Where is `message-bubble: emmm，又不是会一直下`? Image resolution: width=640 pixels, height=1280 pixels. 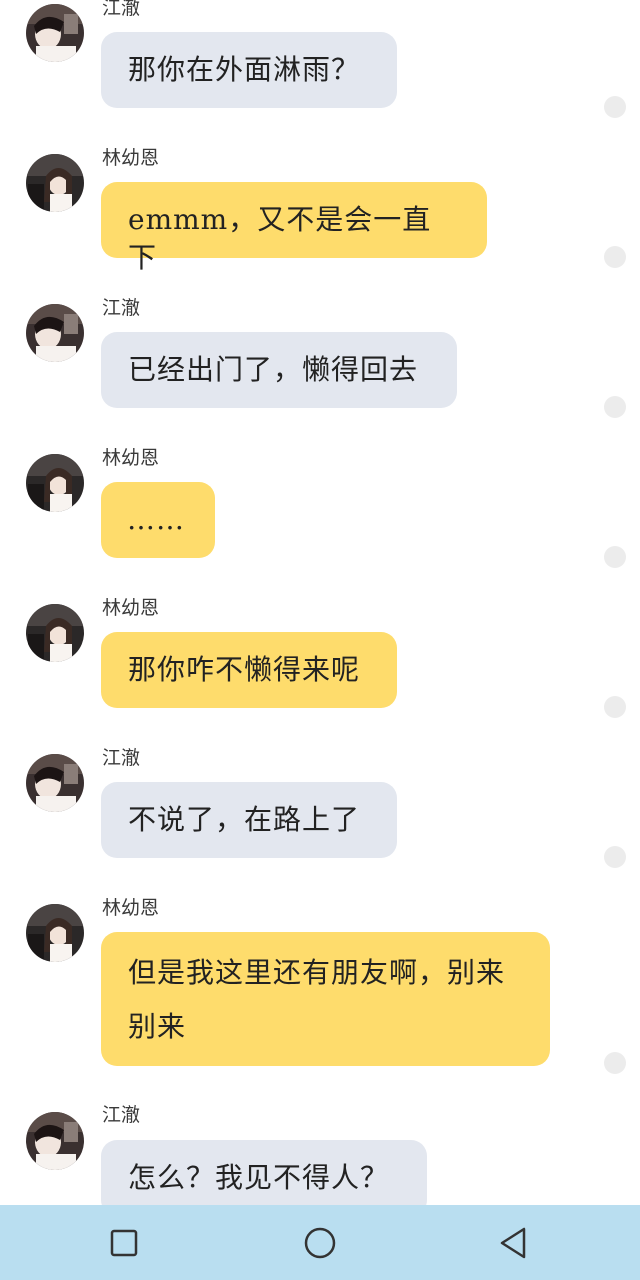 message-bubble: emmm，又不是会一直下 is located at coordinates (294, 228).